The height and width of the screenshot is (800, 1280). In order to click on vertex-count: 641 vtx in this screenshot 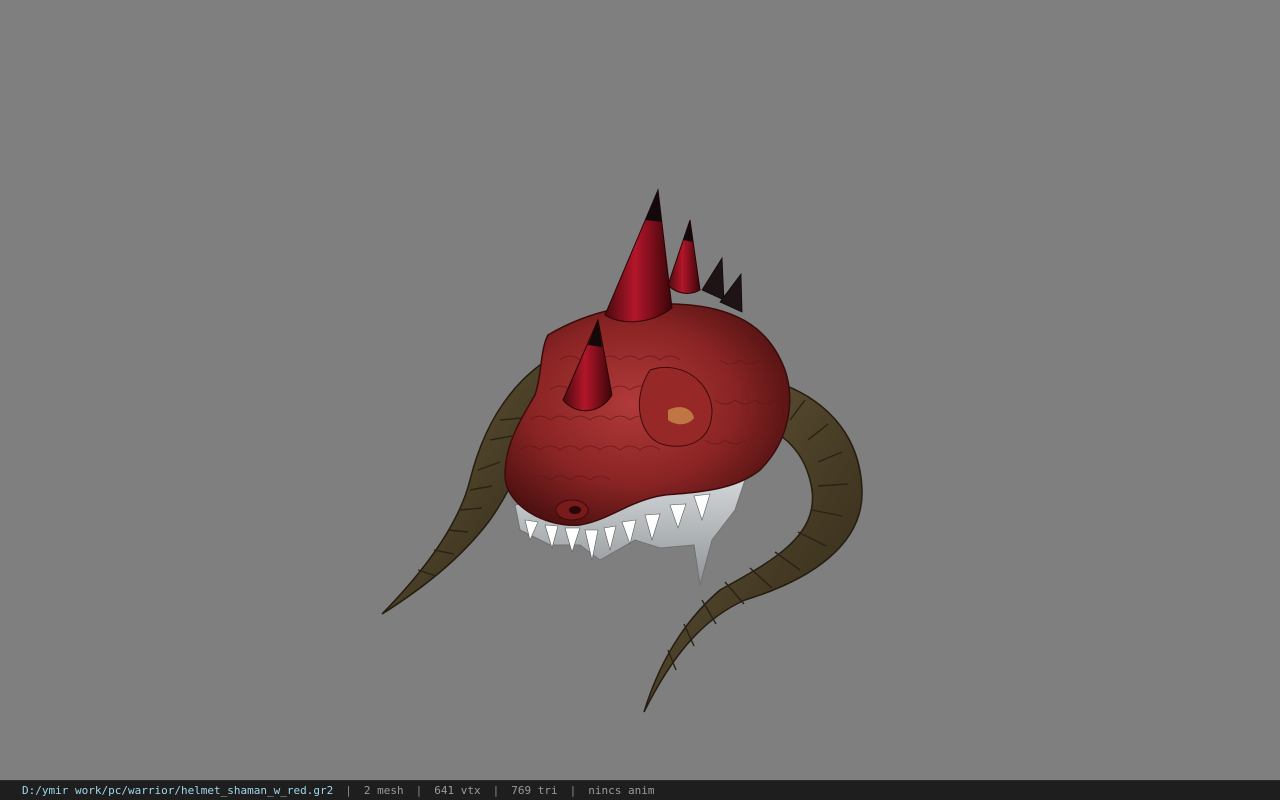, I will do `click(457, 790)`.